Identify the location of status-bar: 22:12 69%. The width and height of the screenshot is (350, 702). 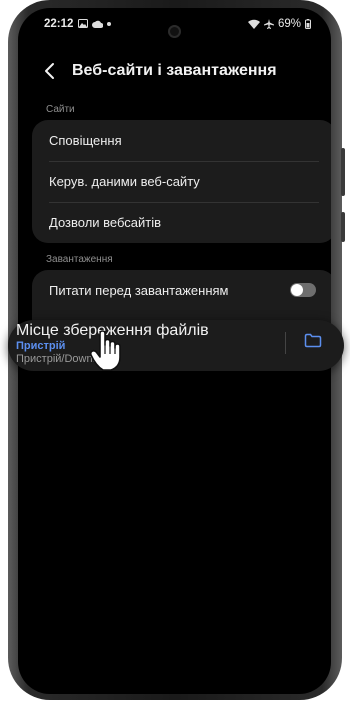
(174, 27).